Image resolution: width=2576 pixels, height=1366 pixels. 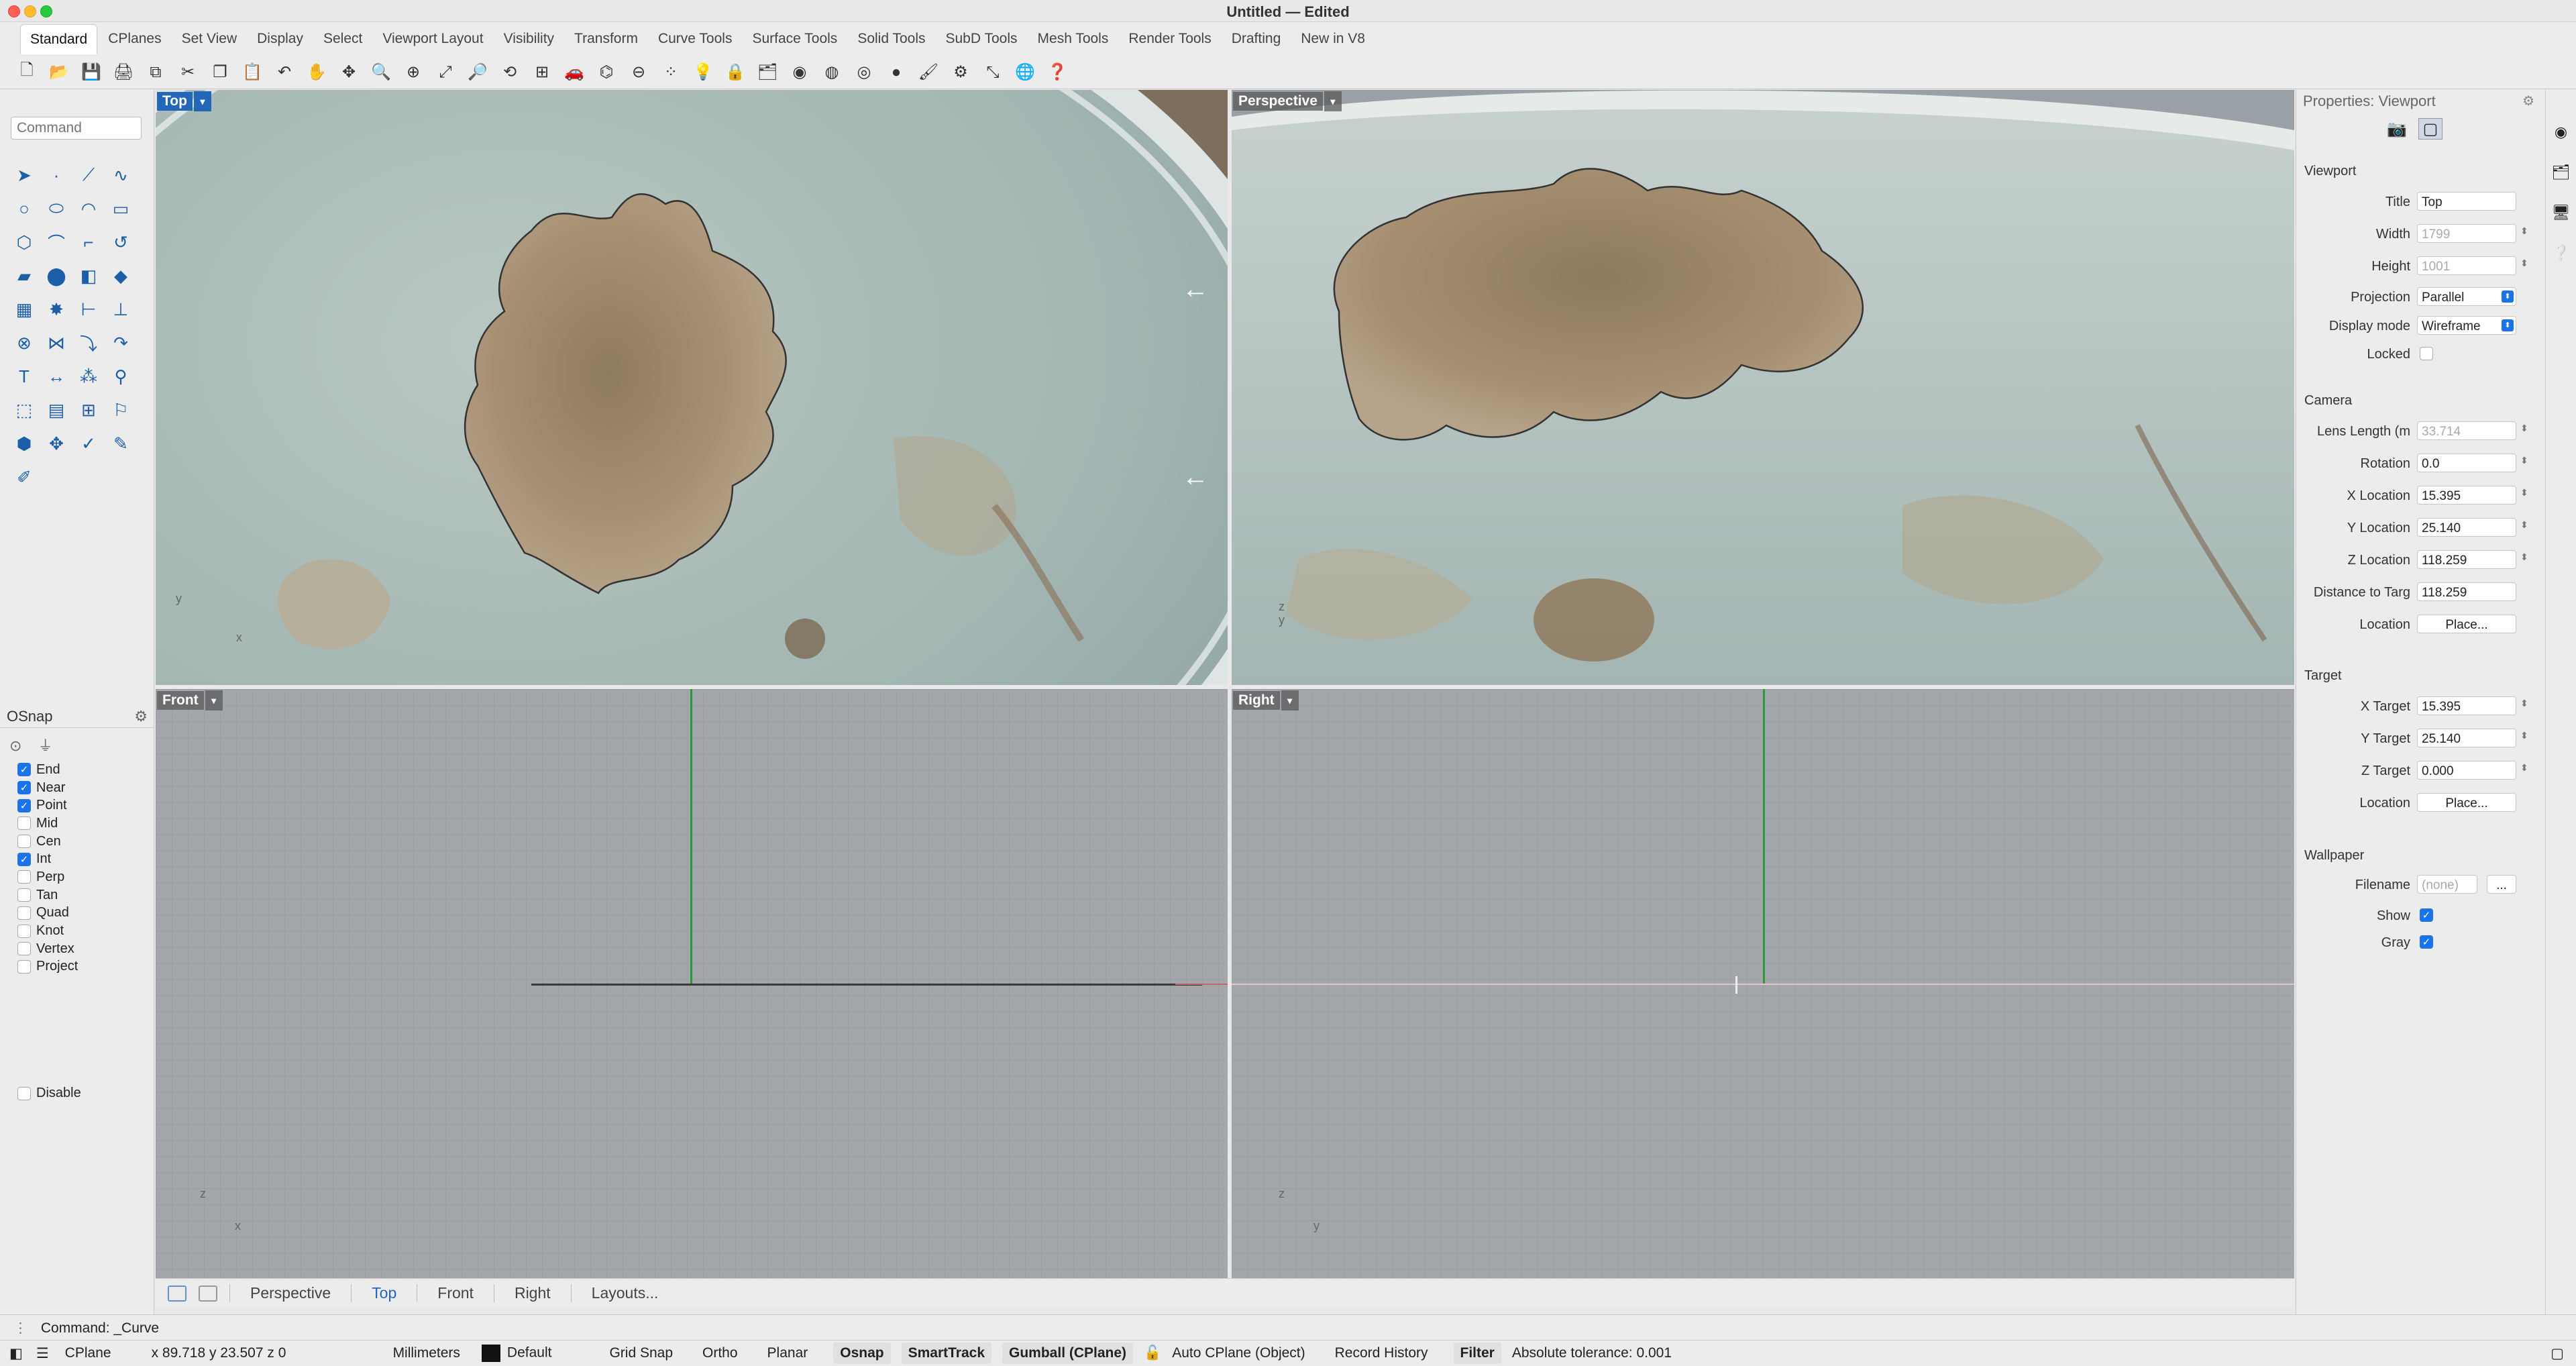 I want to click on zoom-extents-icon: ⤢, so click(x=445, y=73).